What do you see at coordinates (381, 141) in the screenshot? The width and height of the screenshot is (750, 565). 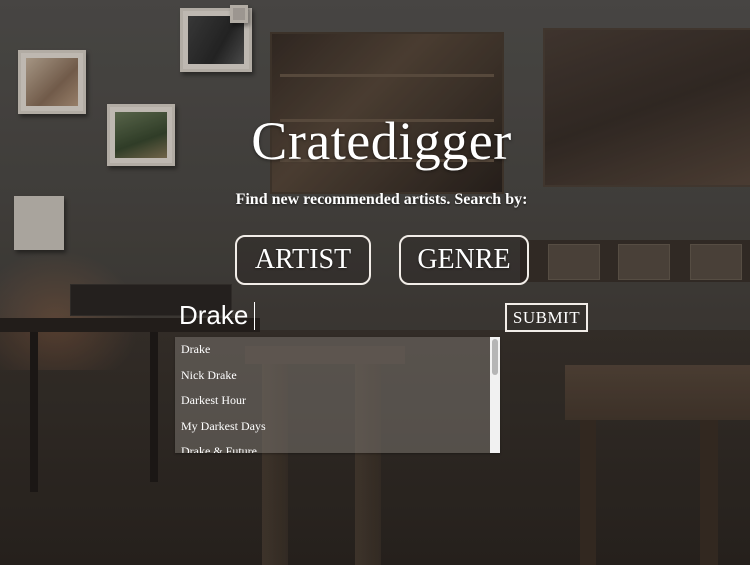 I see `app-title: Cratedigger` at bounding box center [381, 141].